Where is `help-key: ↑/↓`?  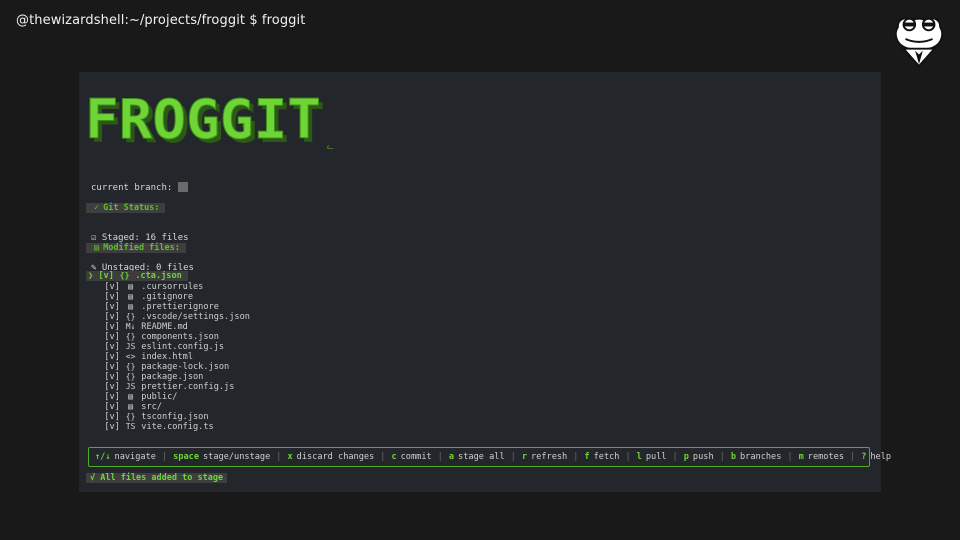
help-key: ↑/↓ is located at coordinates (103, 457).